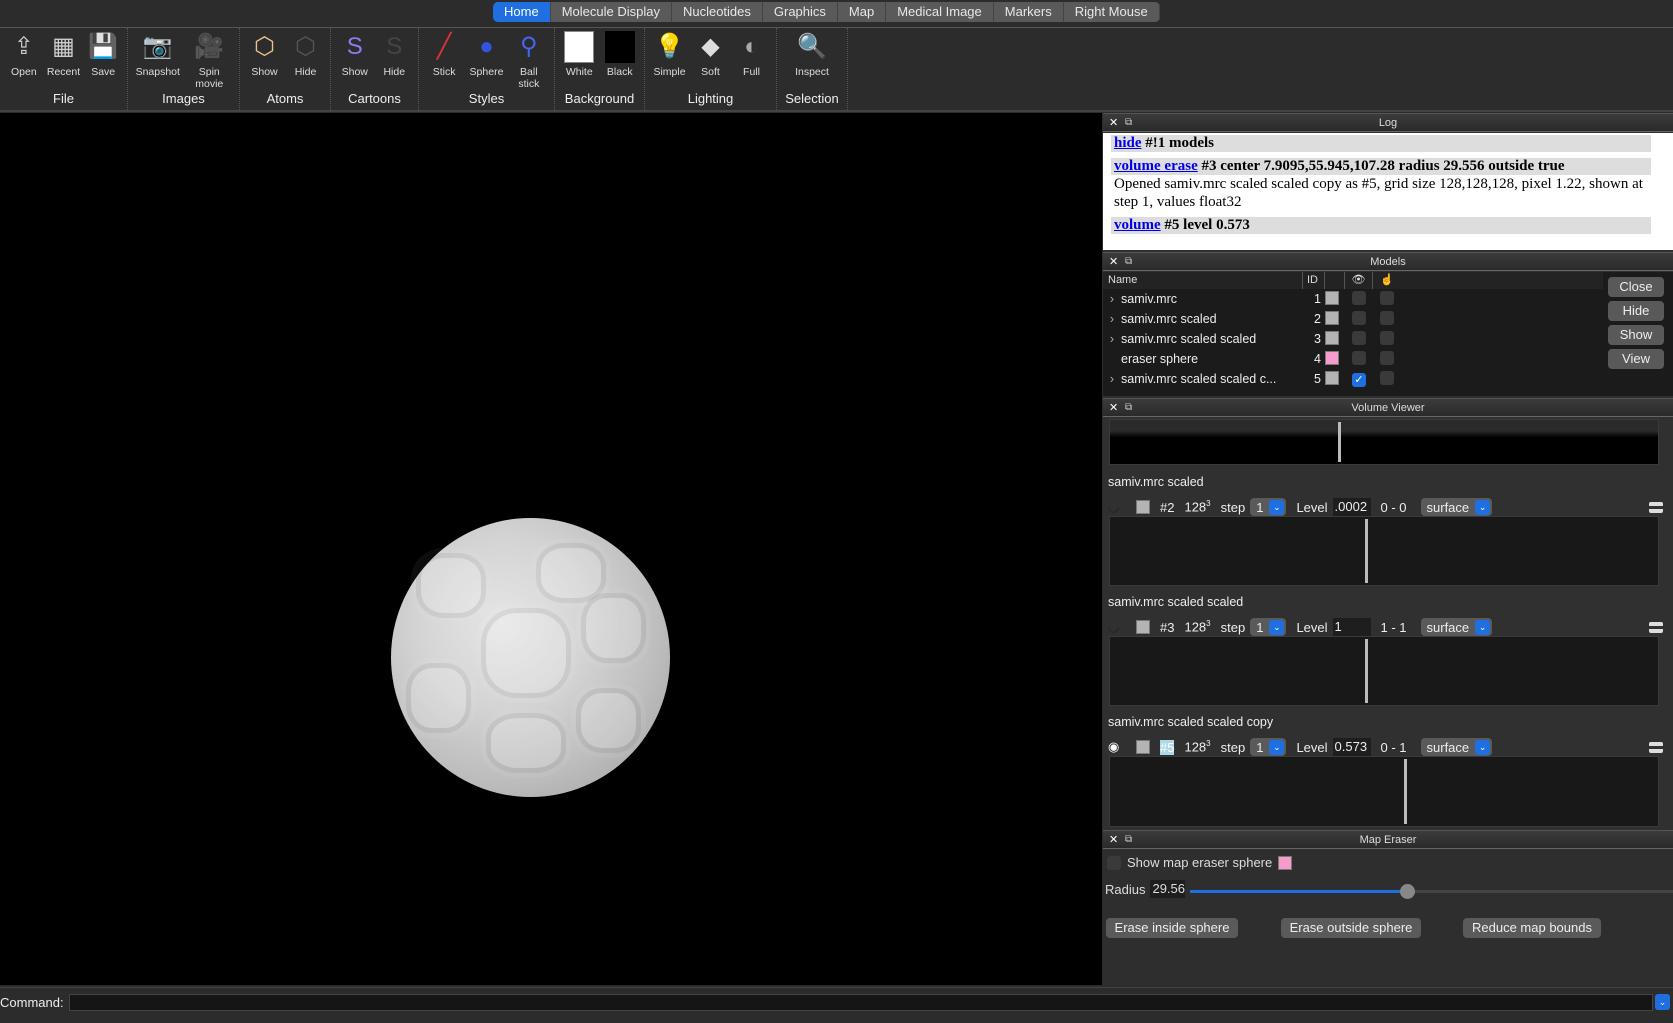 The image size is (1673, 1023). I want to click on model-row: › samiv.mrc scaled 2, so click(1388, 319).